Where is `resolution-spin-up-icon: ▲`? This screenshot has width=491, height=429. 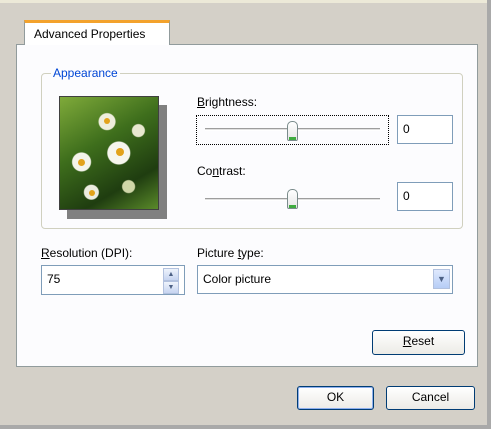
resolution-spin-up-icon: ▲ is located at coordinates (171, 274).